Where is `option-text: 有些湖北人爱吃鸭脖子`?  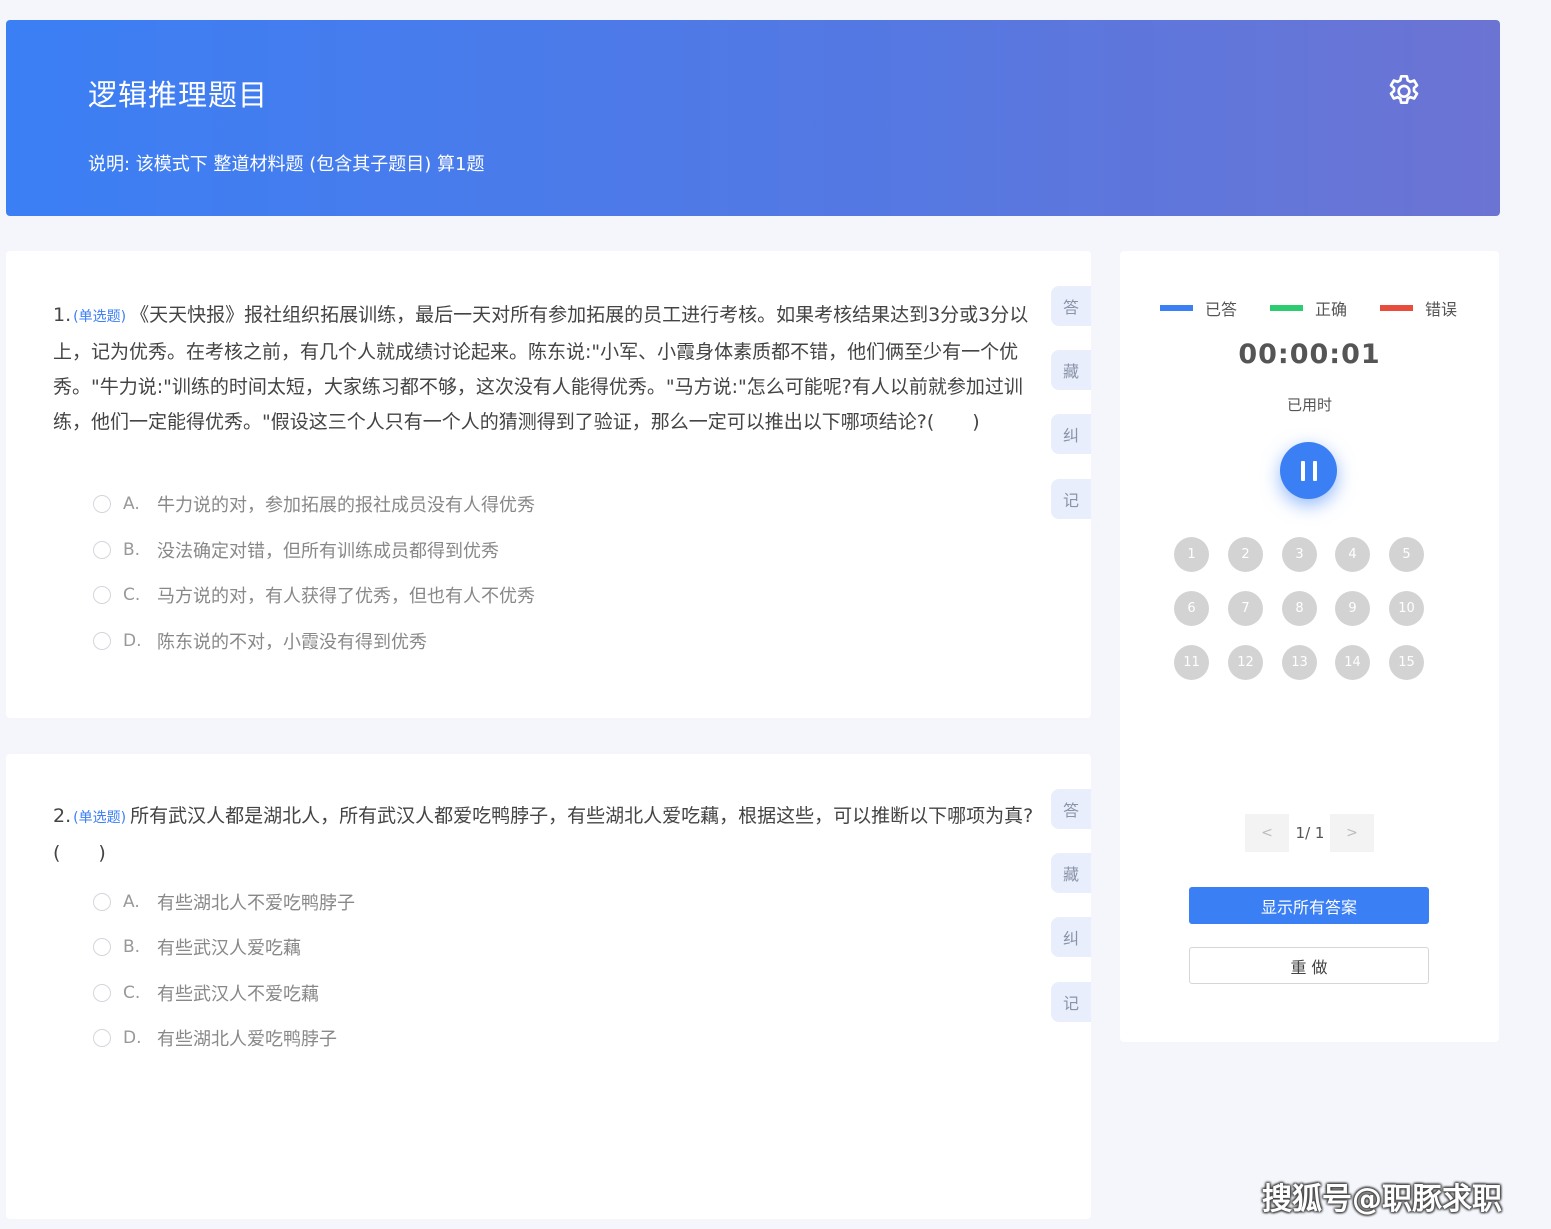
option-text: 有些湖北人爱吃鸭脖子 is located at coordinates (247, 1039).